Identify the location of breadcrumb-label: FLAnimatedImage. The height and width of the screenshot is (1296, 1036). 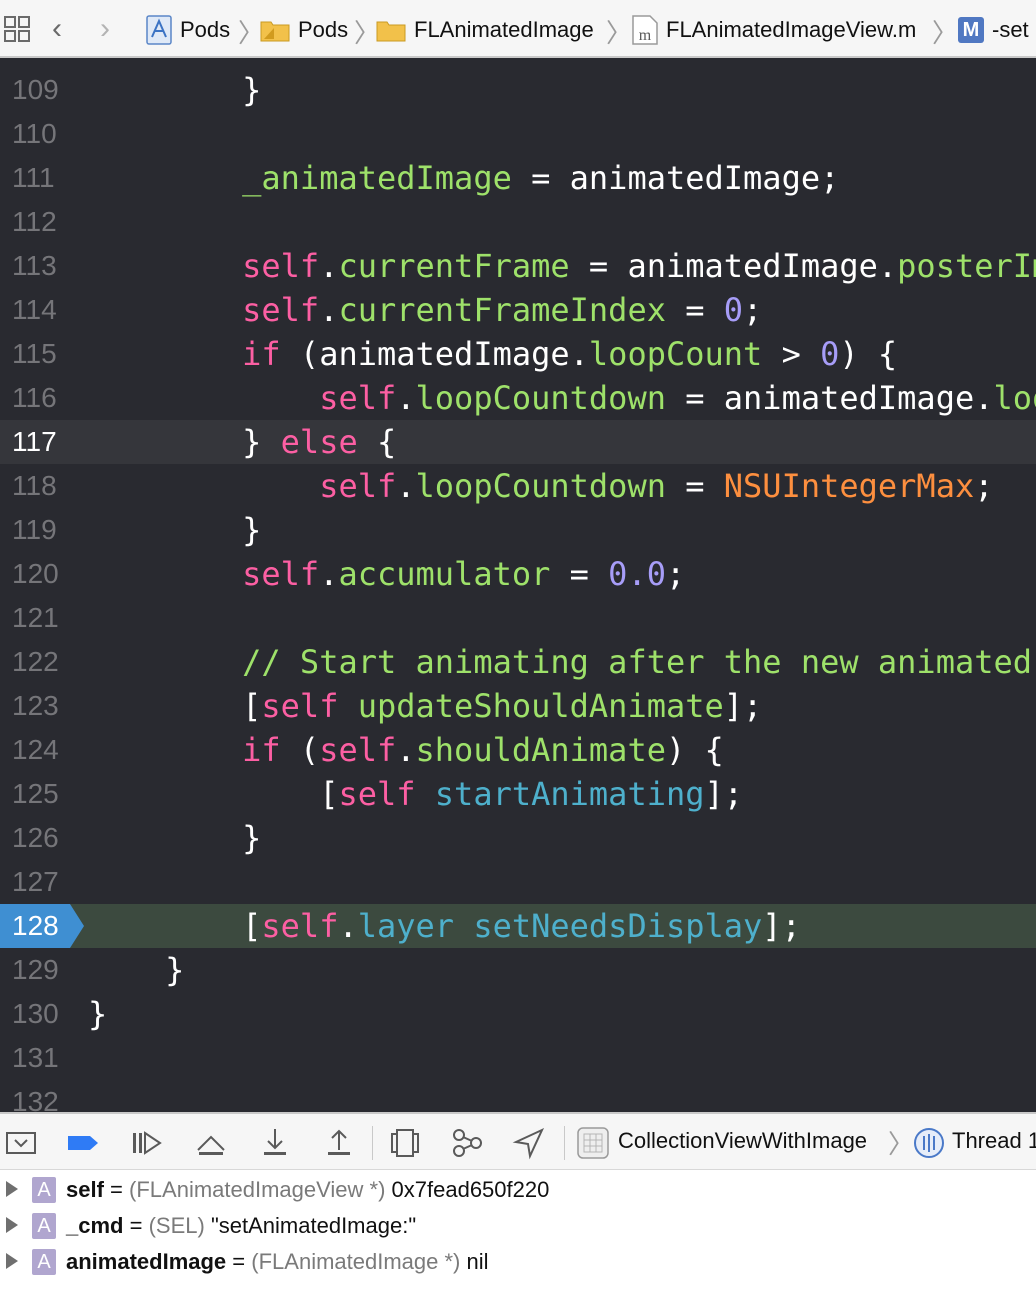
(504, 29).